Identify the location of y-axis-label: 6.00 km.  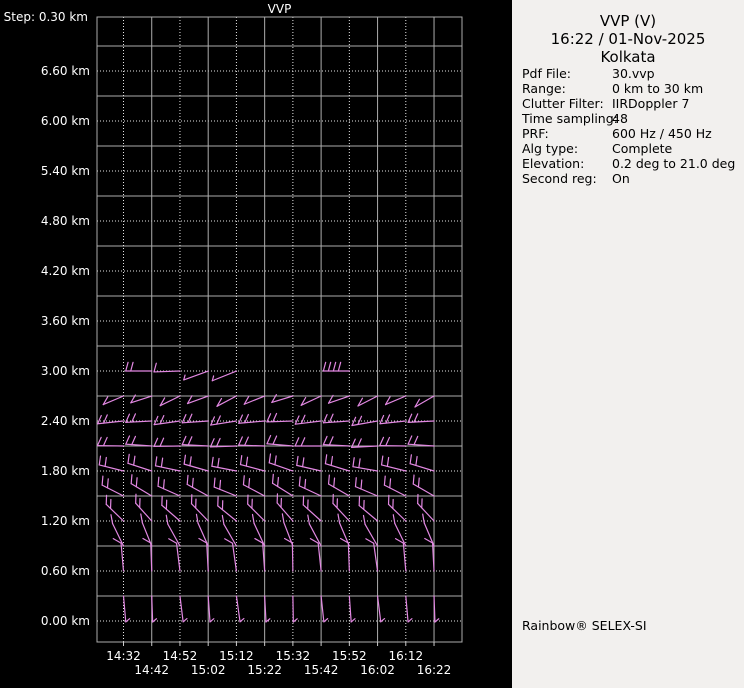
(65, 121).